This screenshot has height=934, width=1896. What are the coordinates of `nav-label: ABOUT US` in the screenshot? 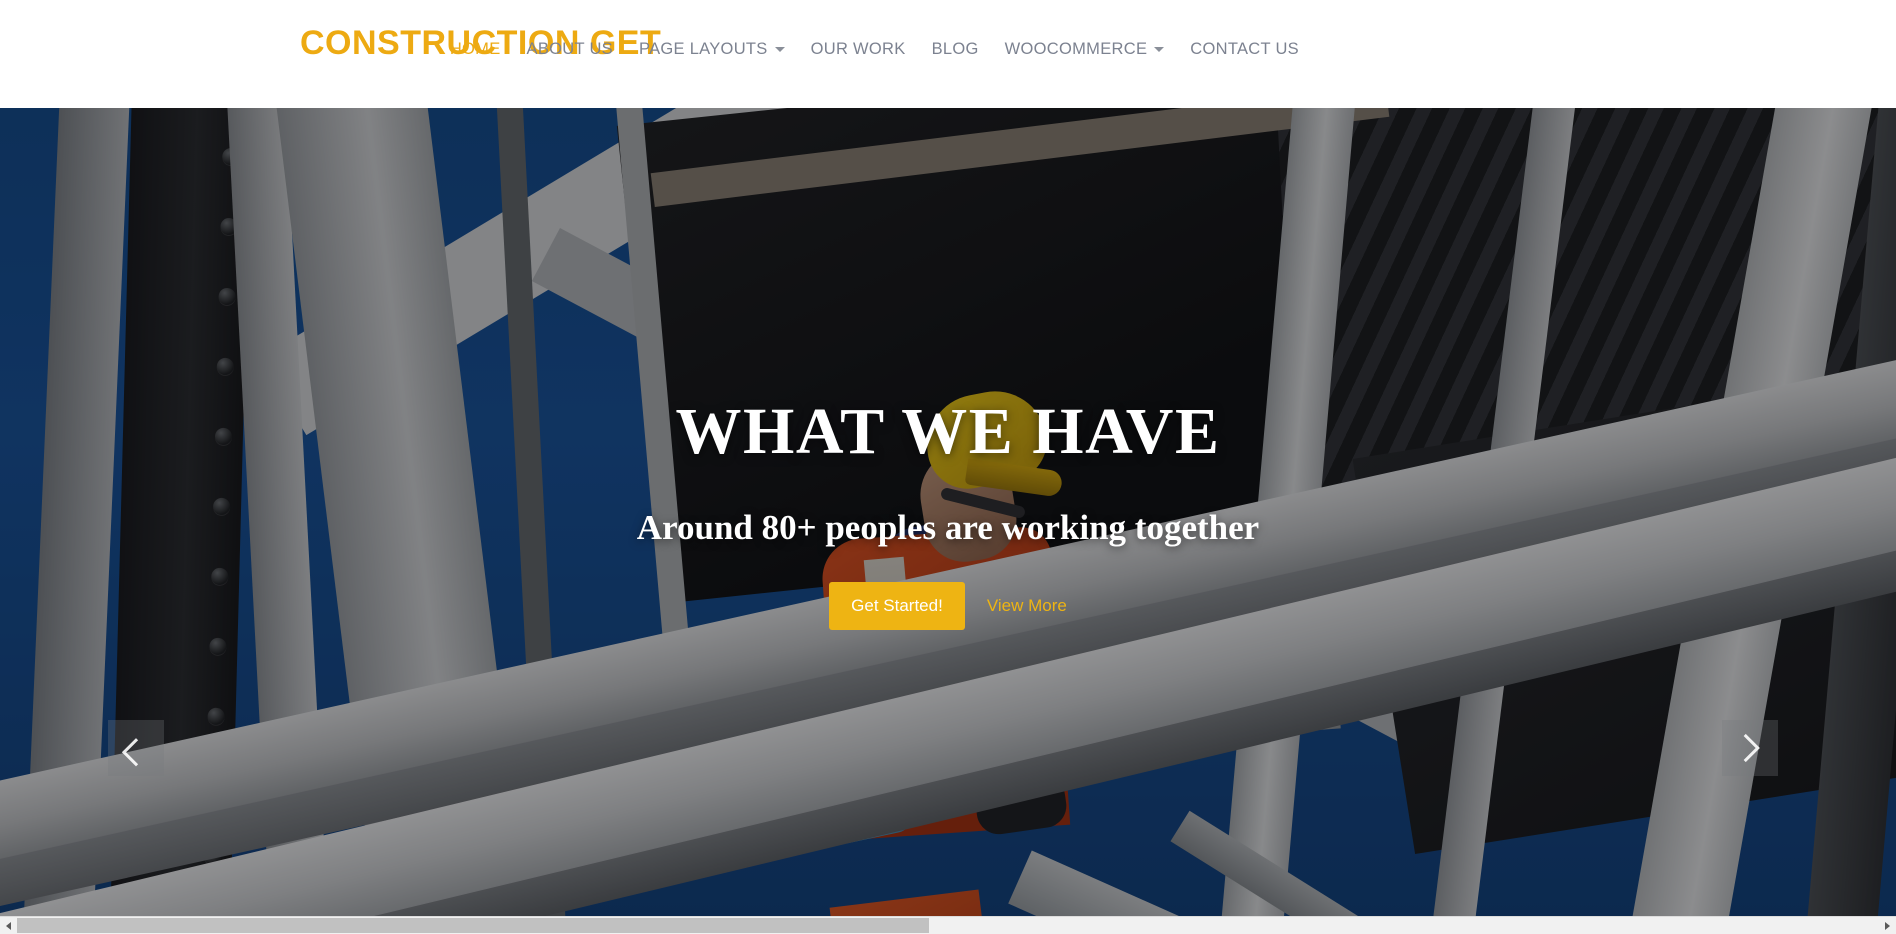 It's located at (569, 49).